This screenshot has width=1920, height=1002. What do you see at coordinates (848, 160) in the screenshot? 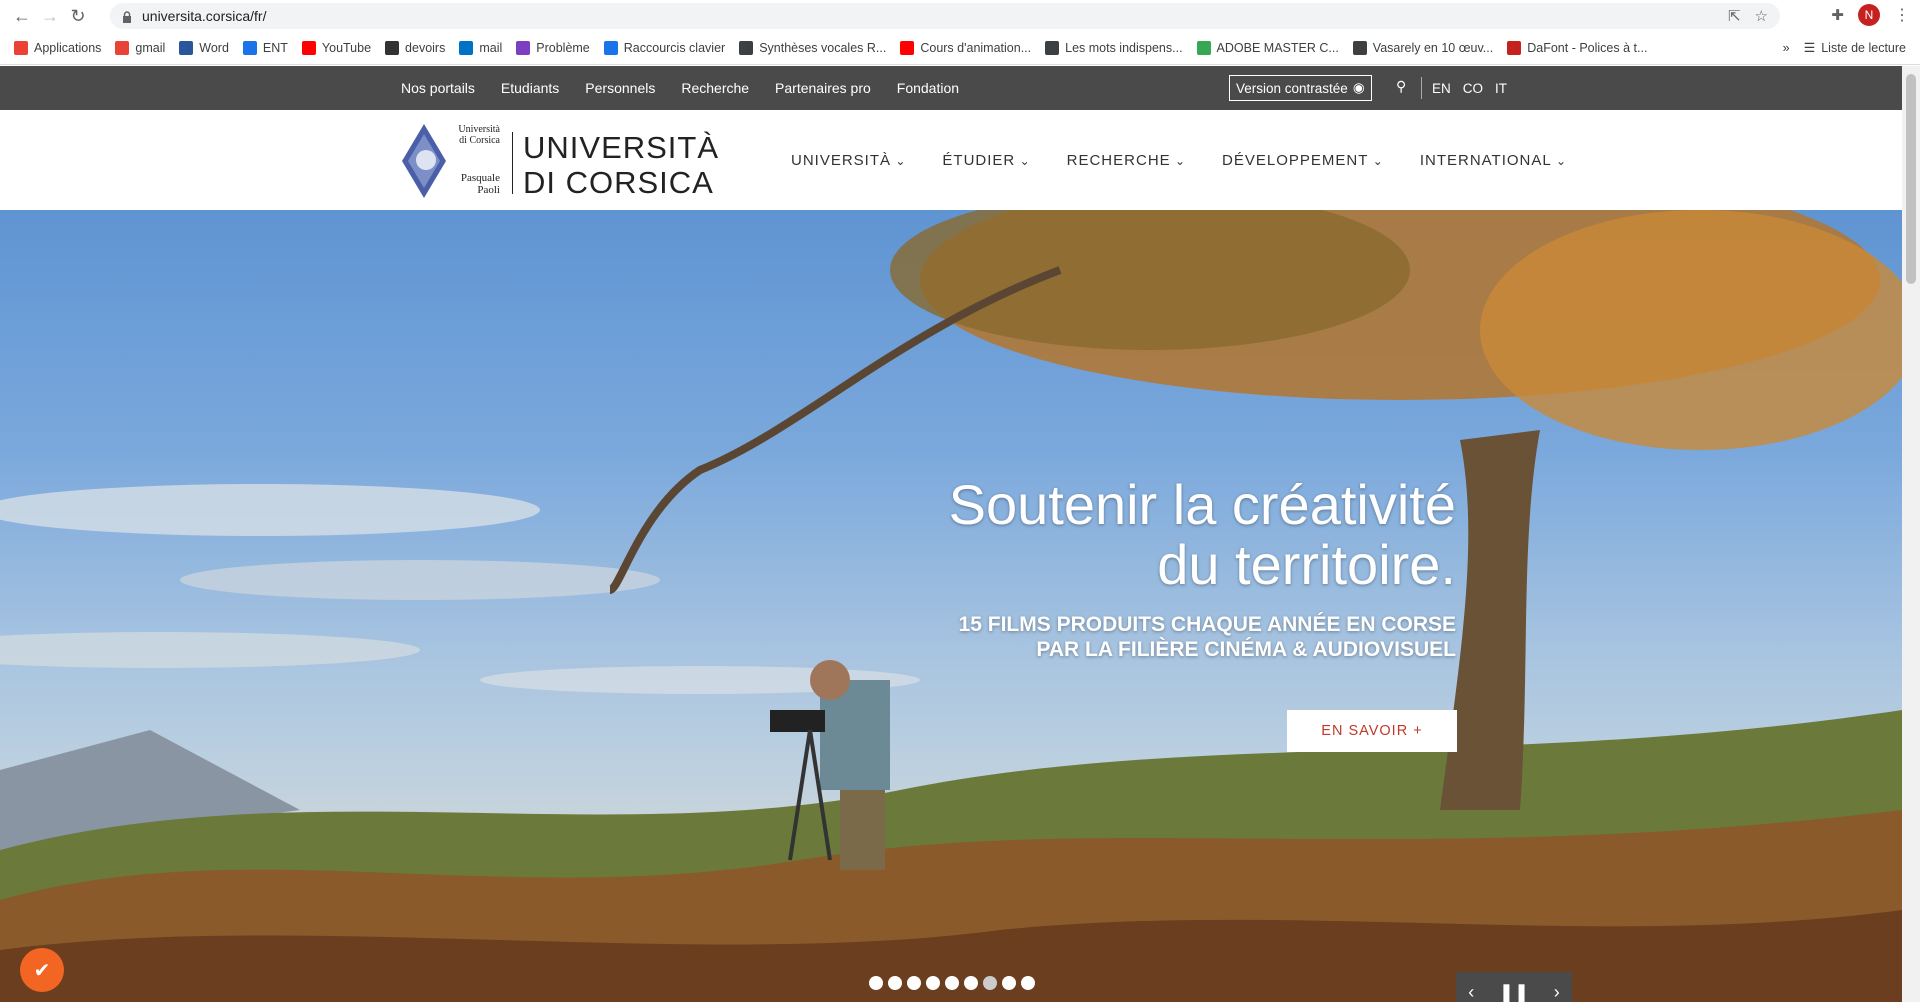
I see `main-nav-item: UNIVERSITÀ ⌄` at bounding box center [848, 160].